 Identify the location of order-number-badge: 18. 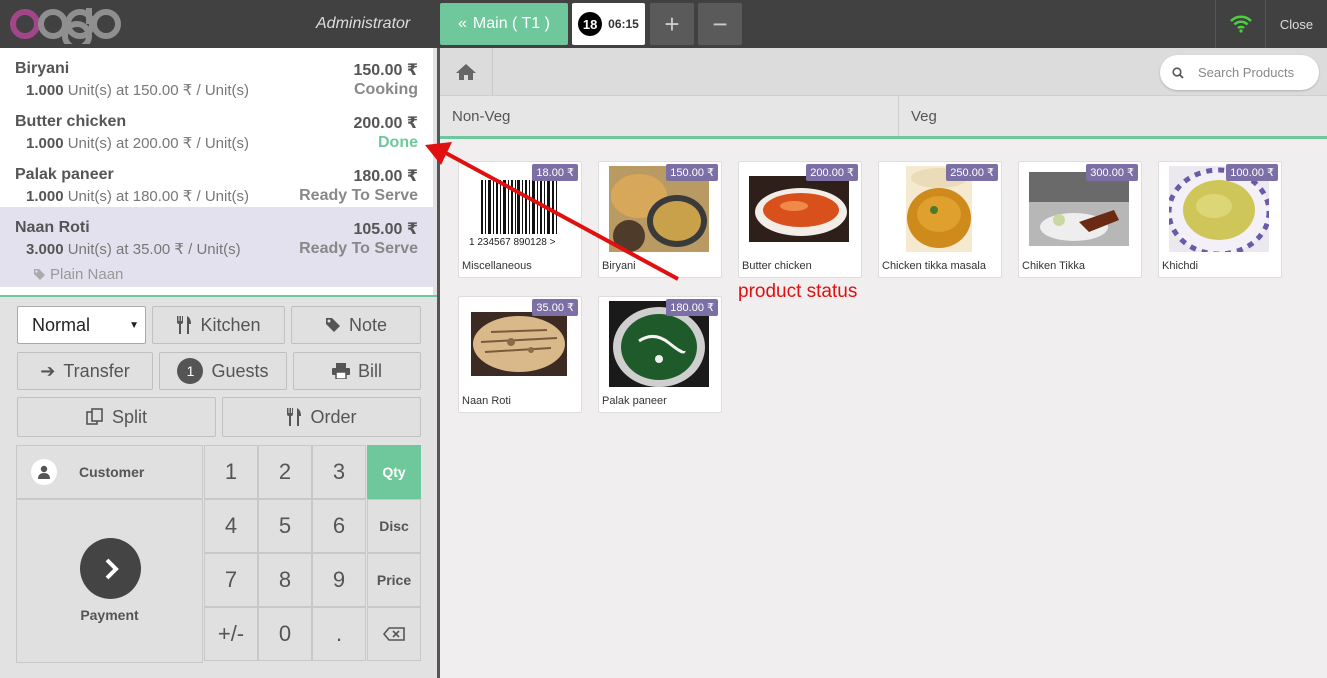
(590, 24).